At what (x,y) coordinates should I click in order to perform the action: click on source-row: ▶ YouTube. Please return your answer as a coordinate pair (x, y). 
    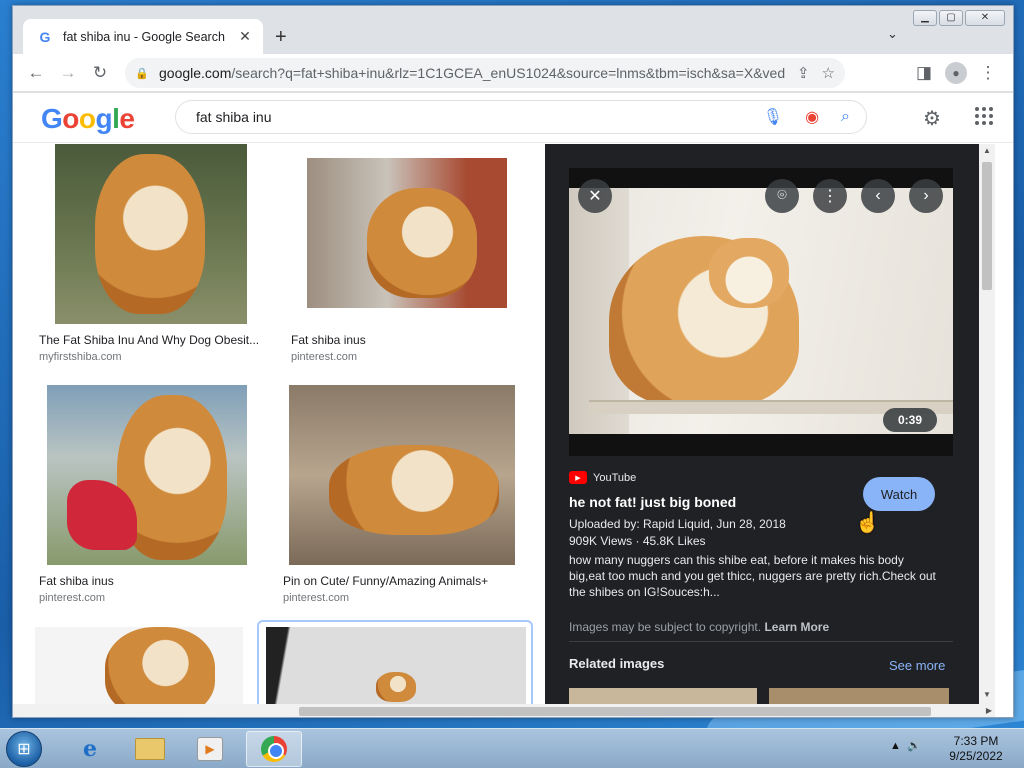
    Looking at the image, I should click on (602, 477).